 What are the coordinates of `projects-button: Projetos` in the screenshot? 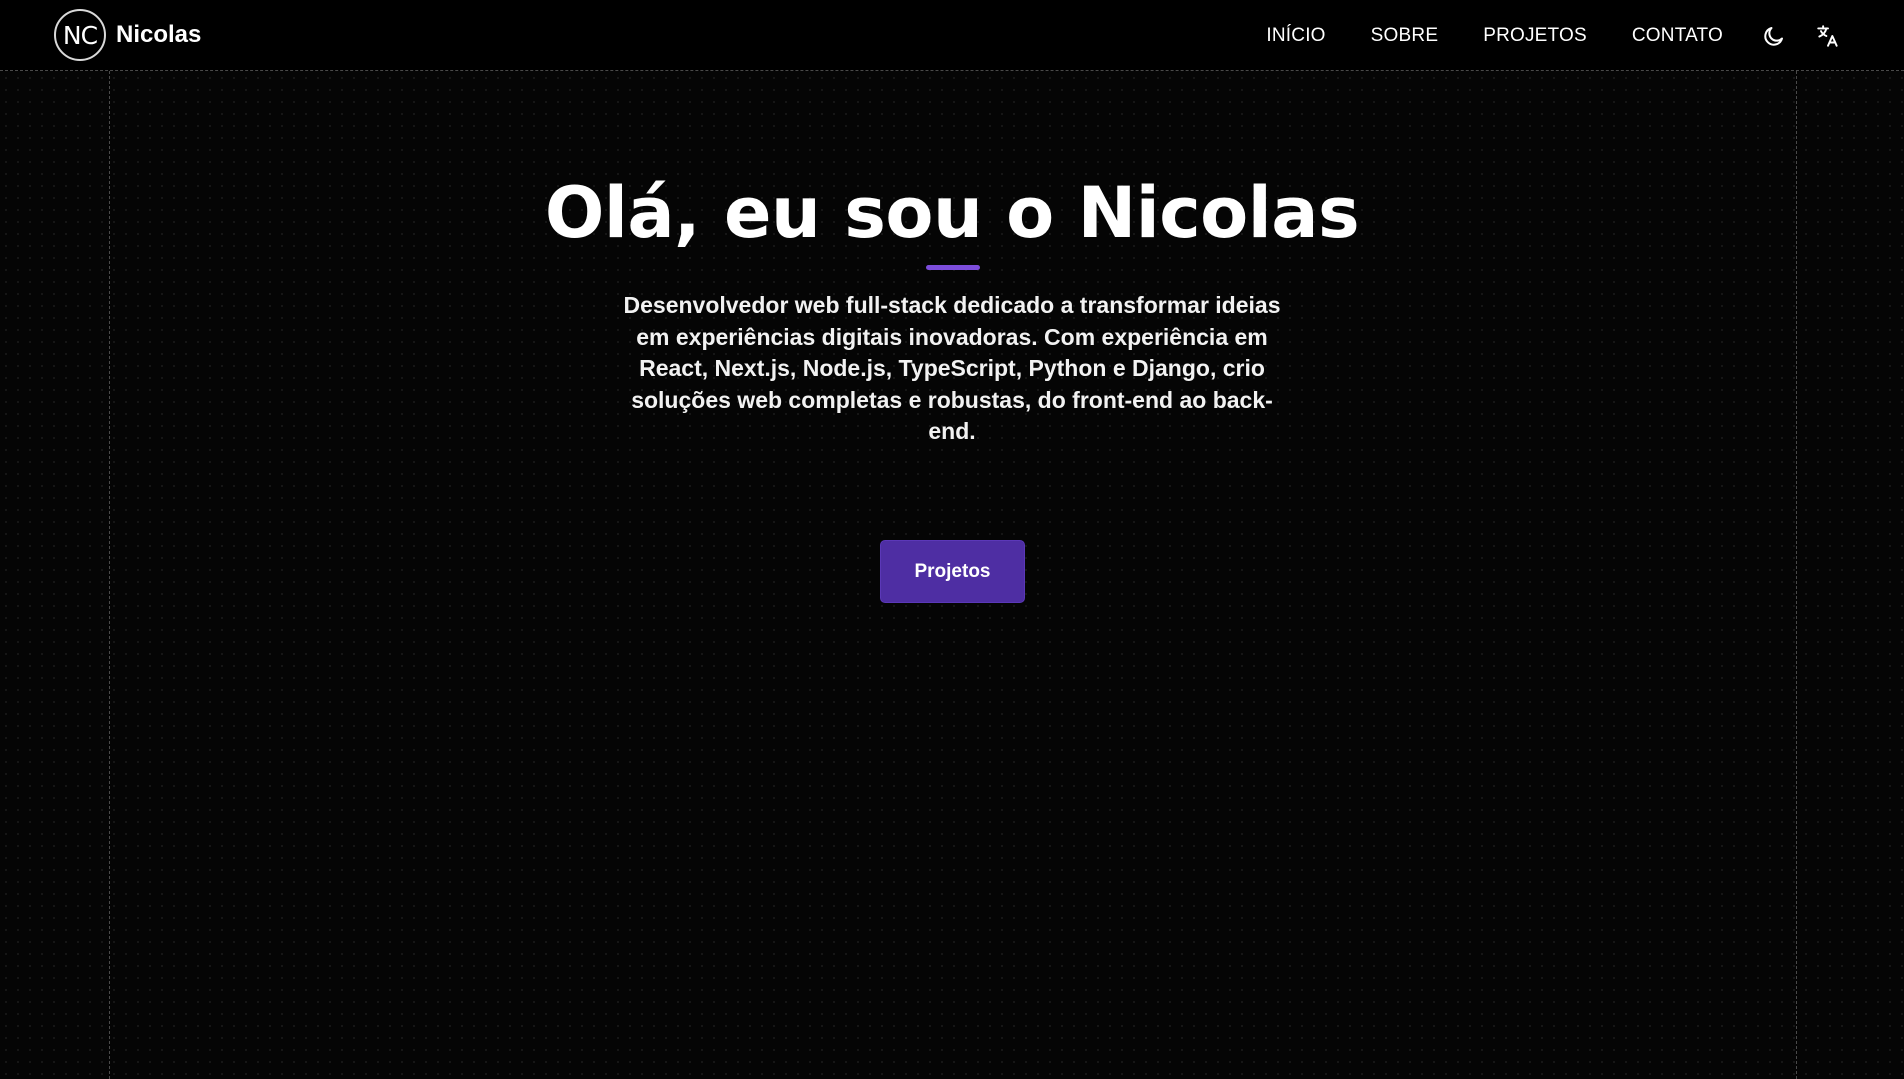 It's located at (952, 571).